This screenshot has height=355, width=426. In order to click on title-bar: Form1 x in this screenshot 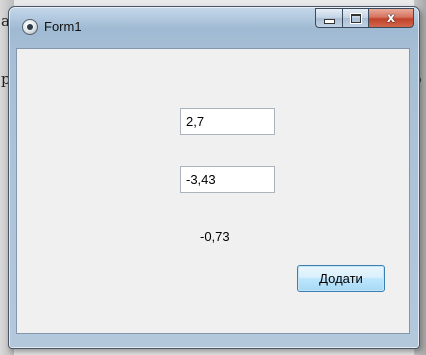, I will do `click(214, 27)`.